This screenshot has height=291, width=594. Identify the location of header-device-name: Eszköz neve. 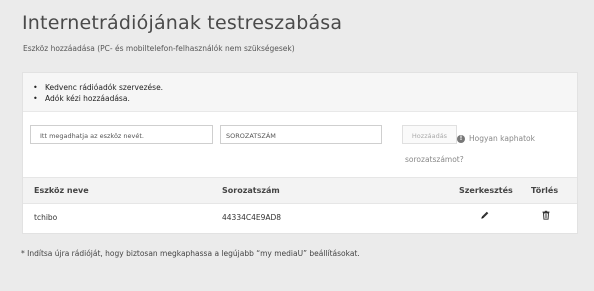
(61, 190).